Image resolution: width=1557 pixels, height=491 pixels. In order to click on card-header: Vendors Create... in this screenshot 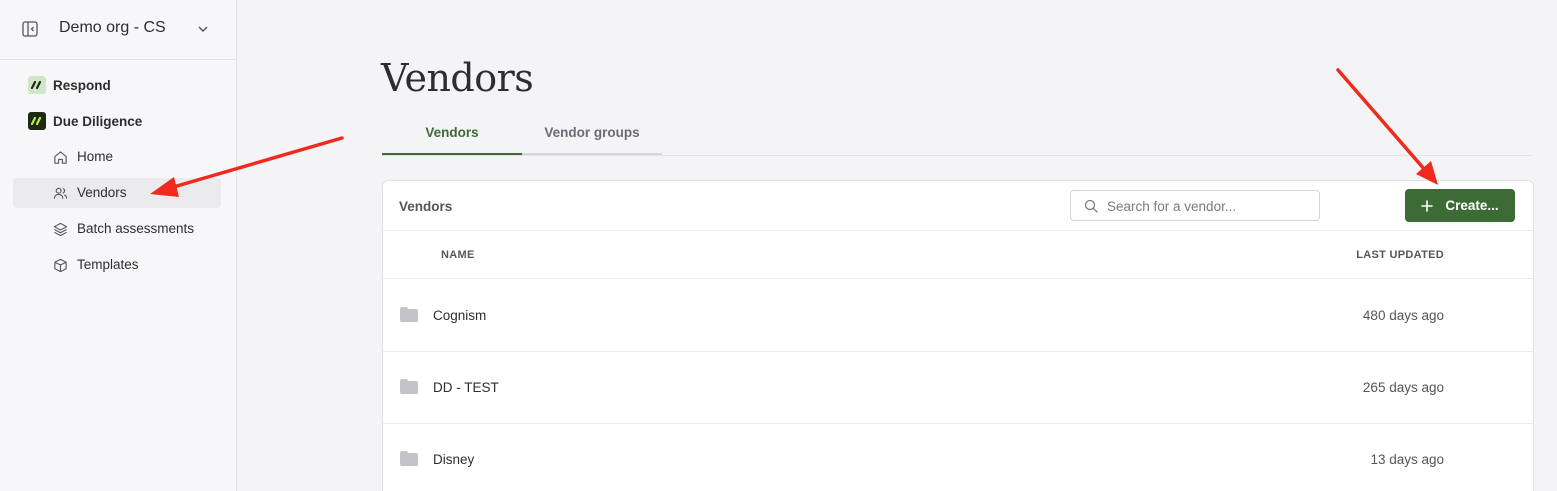, I will do `click(958, 206)`.